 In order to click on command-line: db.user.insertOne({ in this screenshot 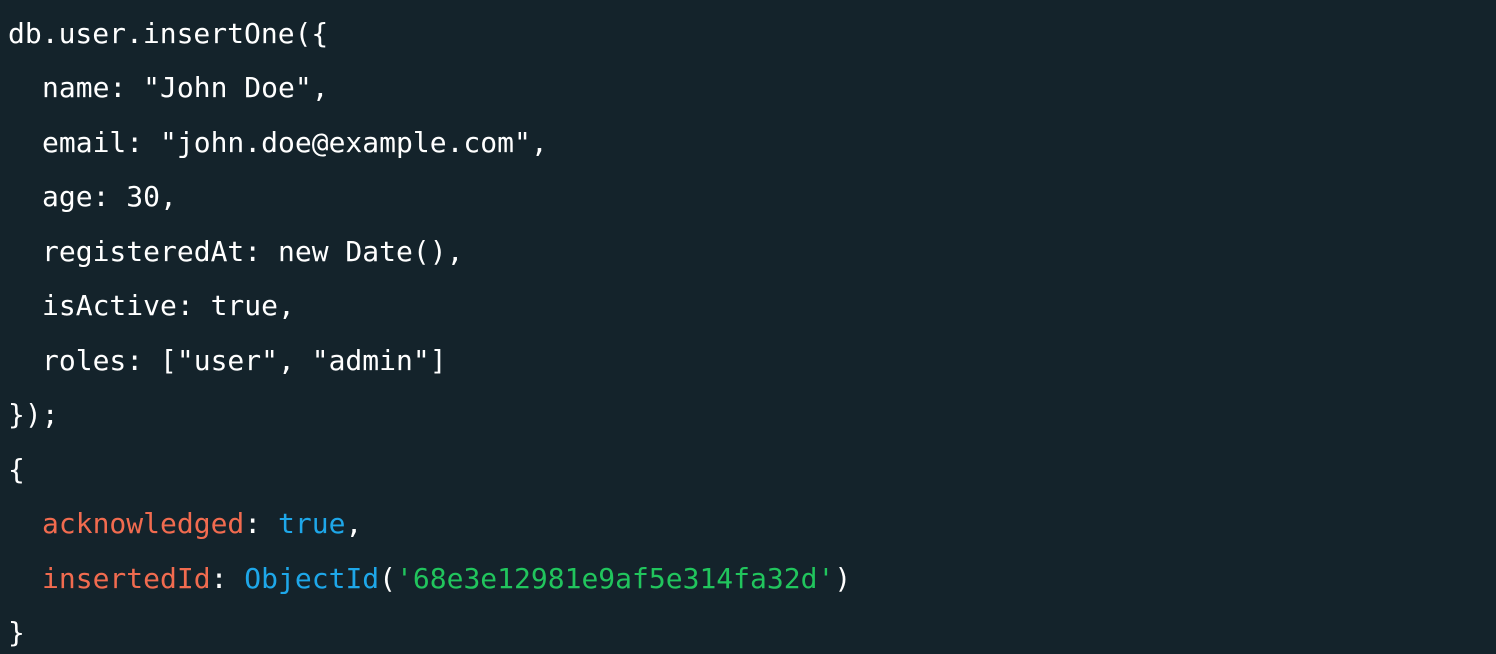, I will do `click(168, 33)`.